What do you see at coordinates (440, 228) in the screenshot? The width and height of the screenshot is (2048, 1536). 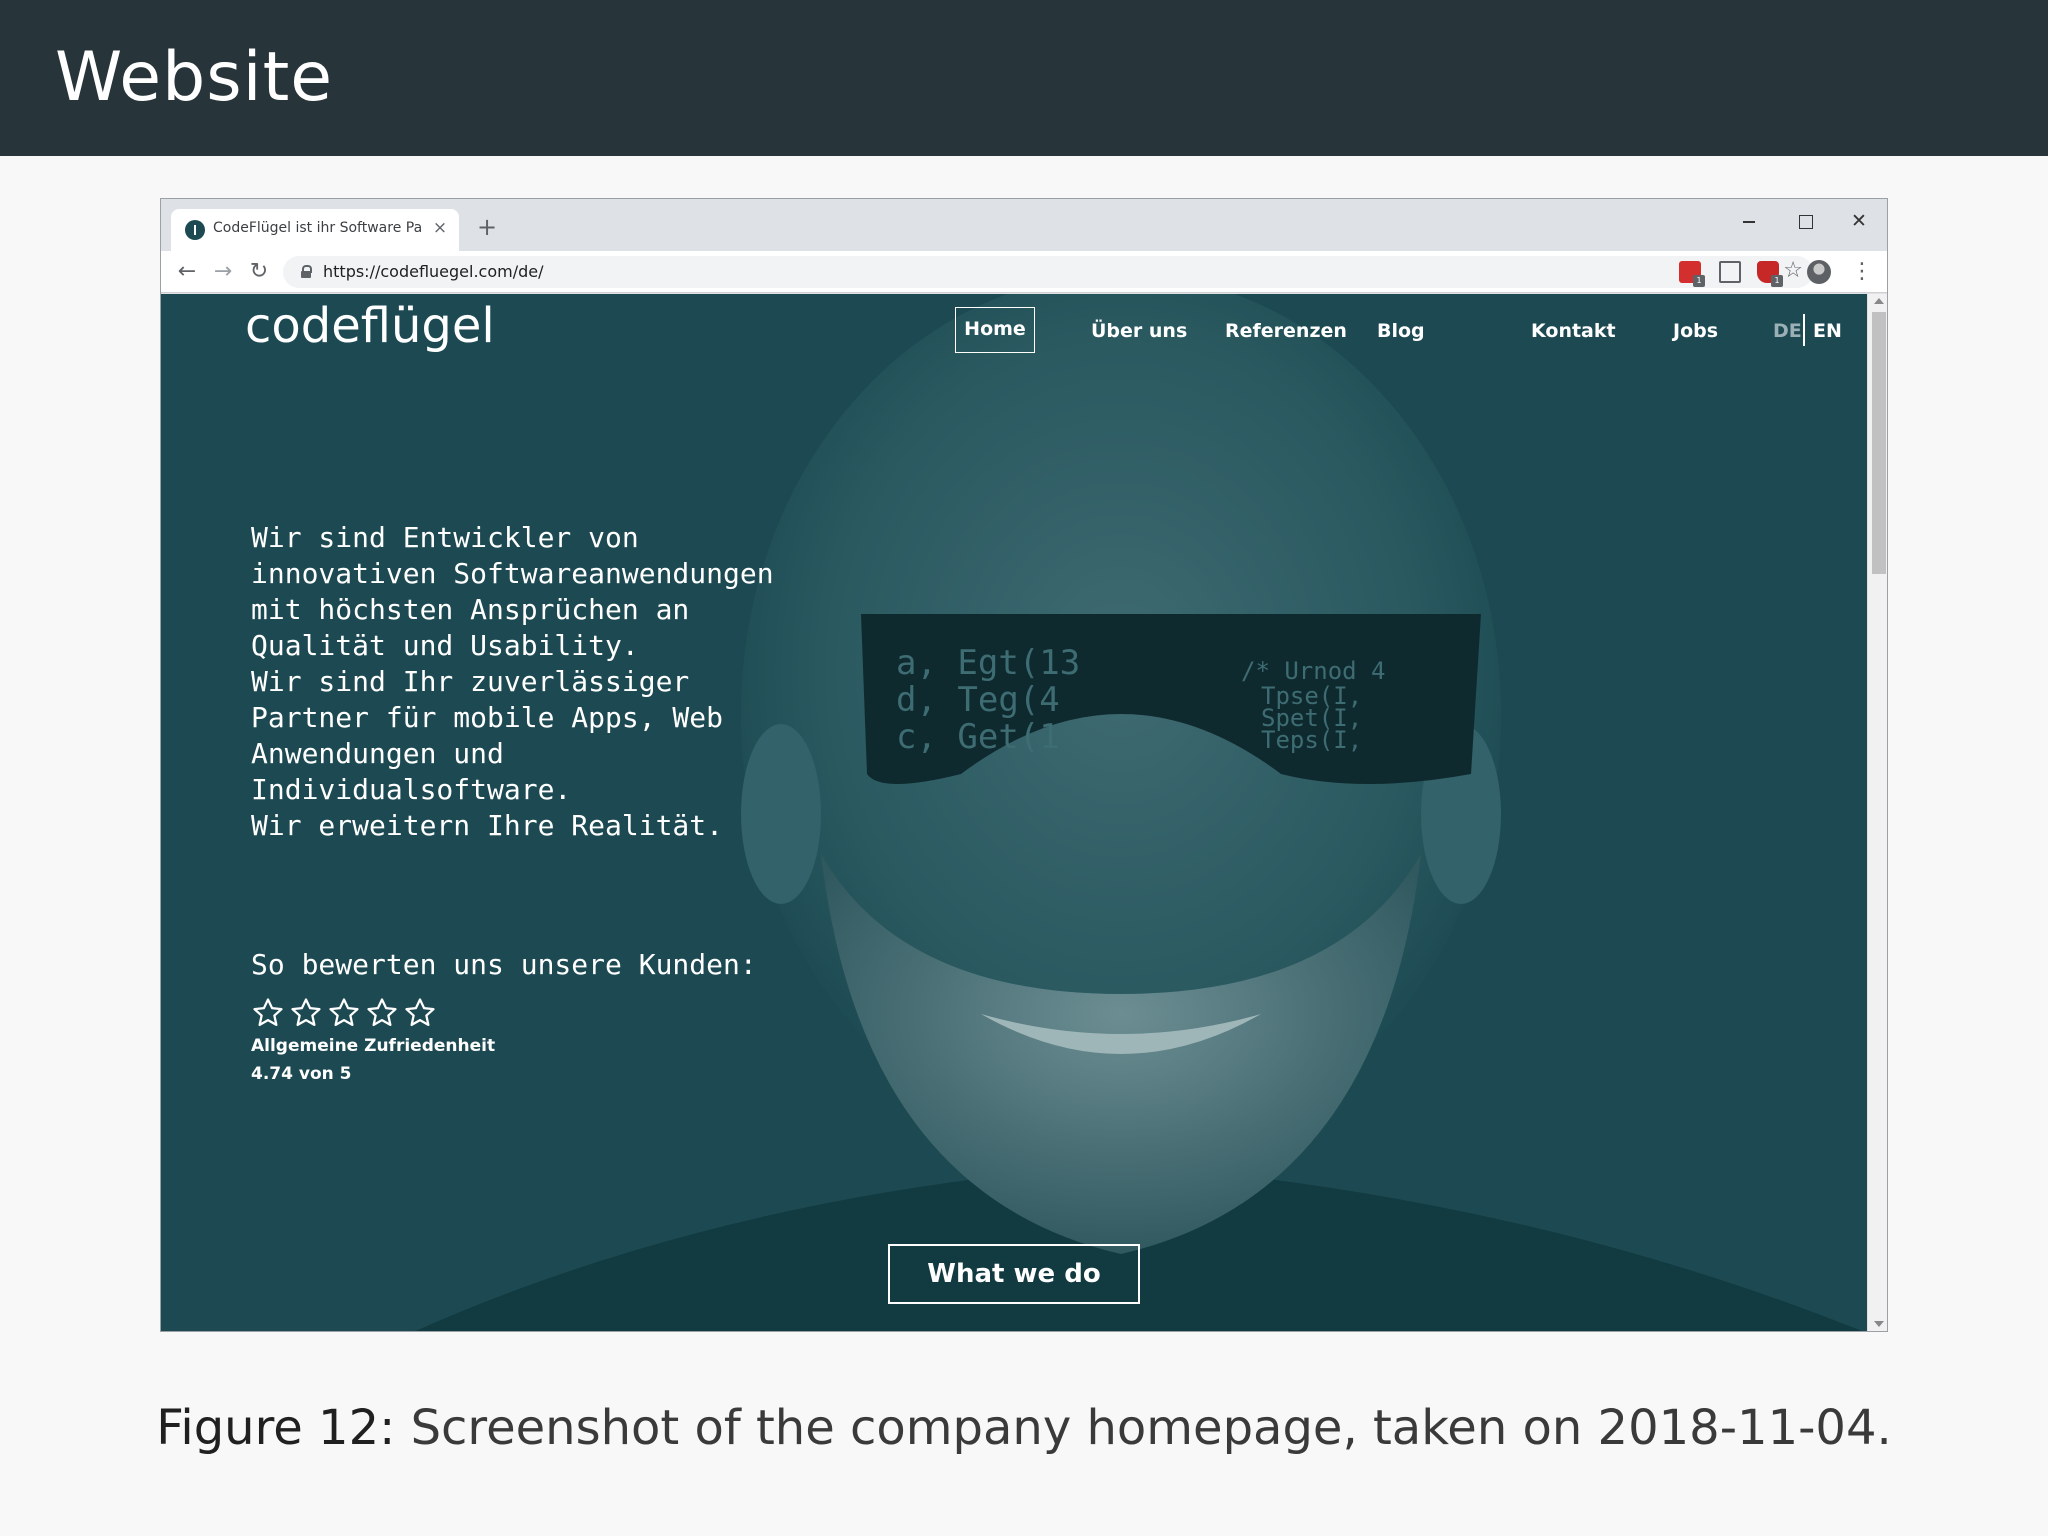 I see `tab-close-icon: ×` at bounding box center [440, 228].